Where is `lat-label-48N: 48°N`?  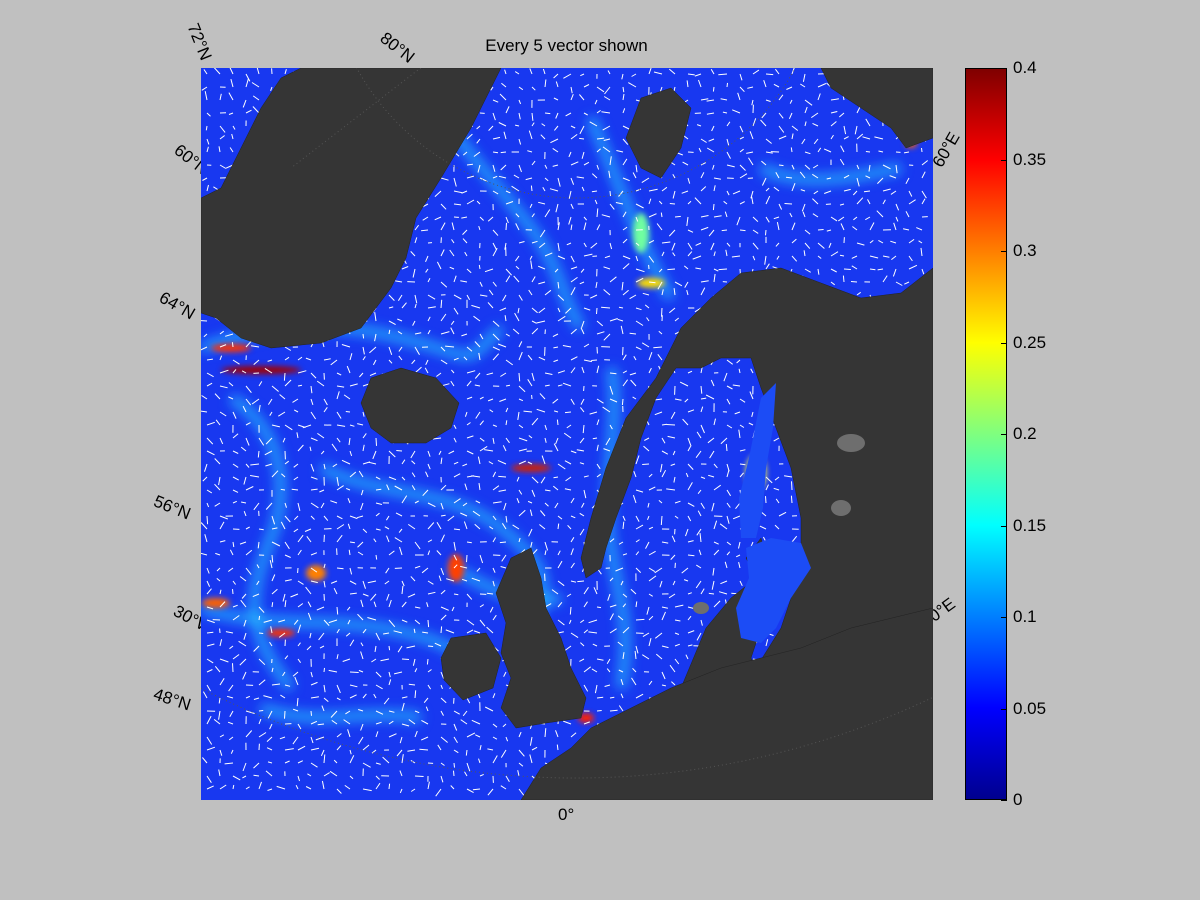
lat-label-48N: 48°N is located at coordinates (172, 699).